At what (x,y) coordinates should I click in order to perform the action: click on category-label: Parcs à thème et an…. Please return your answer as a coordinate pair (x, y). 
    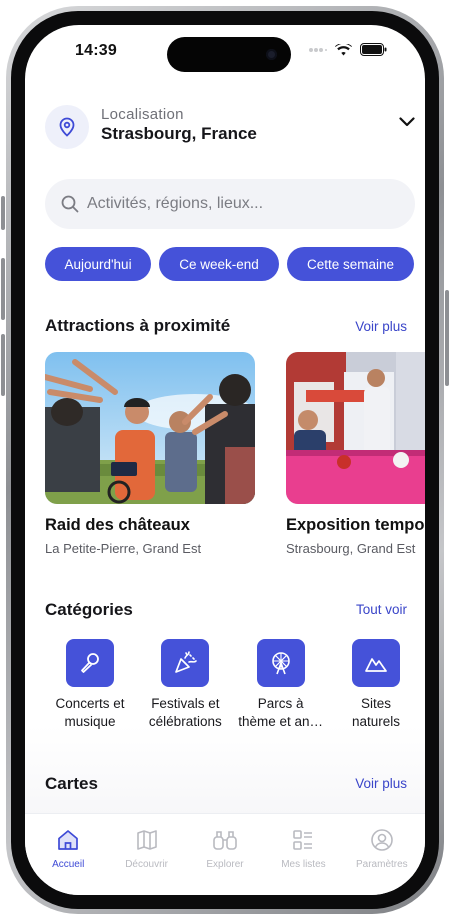
    Looking at the image, I should click on (281, 712).